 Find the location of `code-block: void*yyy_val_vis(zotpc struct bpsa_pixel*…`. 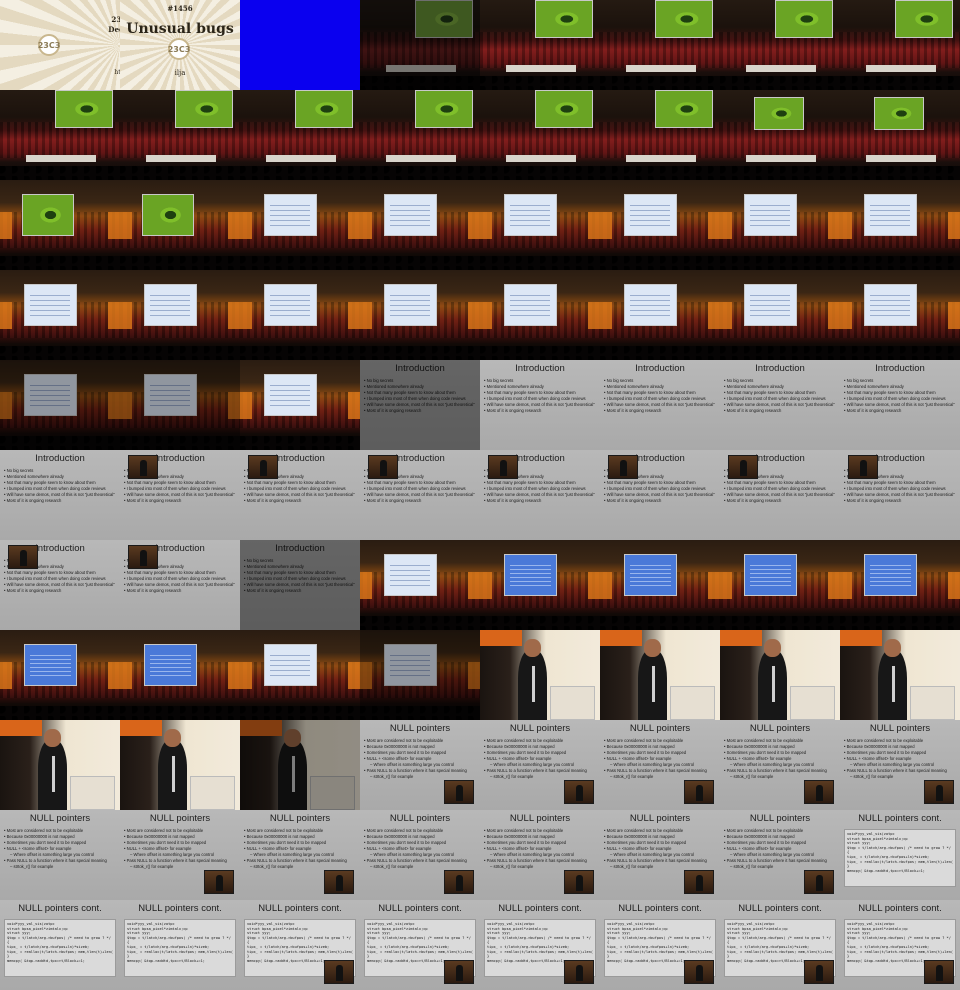

code-block: void*yyy_val_vis(zotpc struct bpsa_pixel*… is located at coordinates (900, 858).